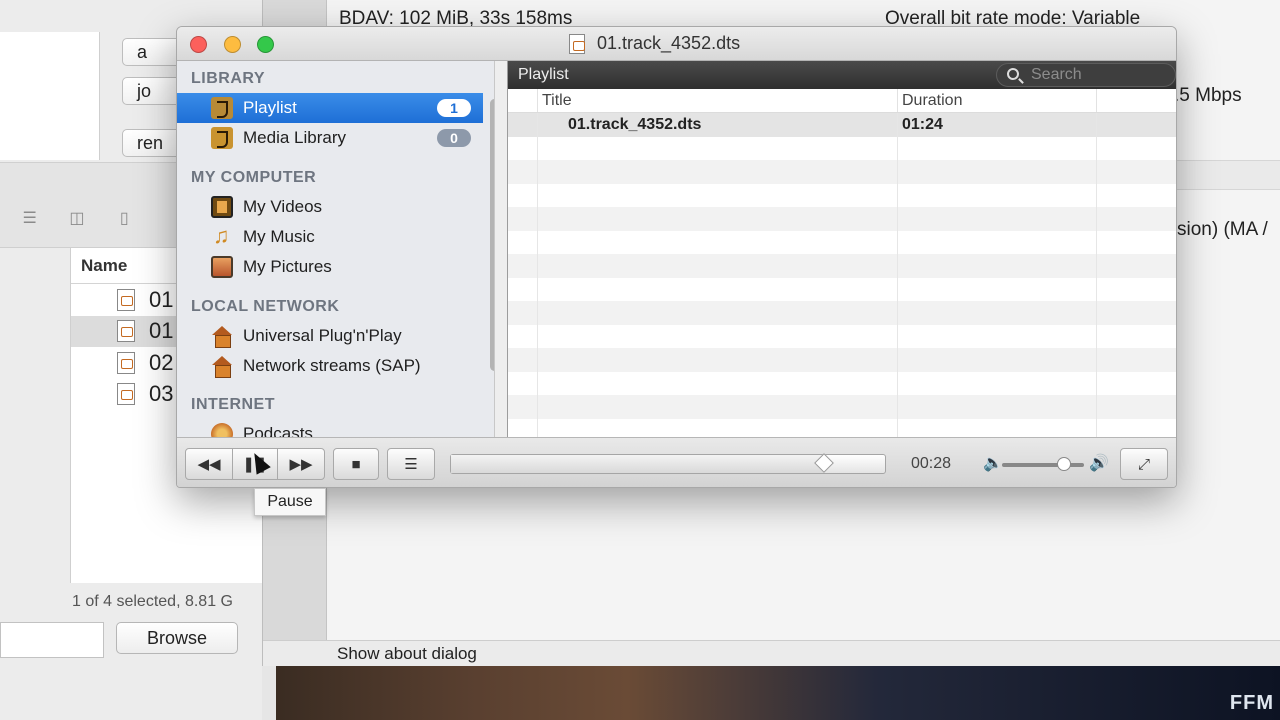  What do you see at coordinates (1136, 125) in the screenshot?
I see `row-extra-cell` at bounding box center [1136, 125].